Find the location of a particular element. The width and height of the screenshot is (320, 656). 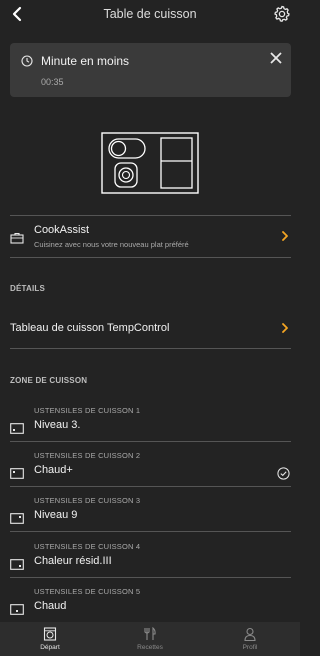

zone-label: USTENSILES DE CUISSON 3 is located at coordinates (87, 500).